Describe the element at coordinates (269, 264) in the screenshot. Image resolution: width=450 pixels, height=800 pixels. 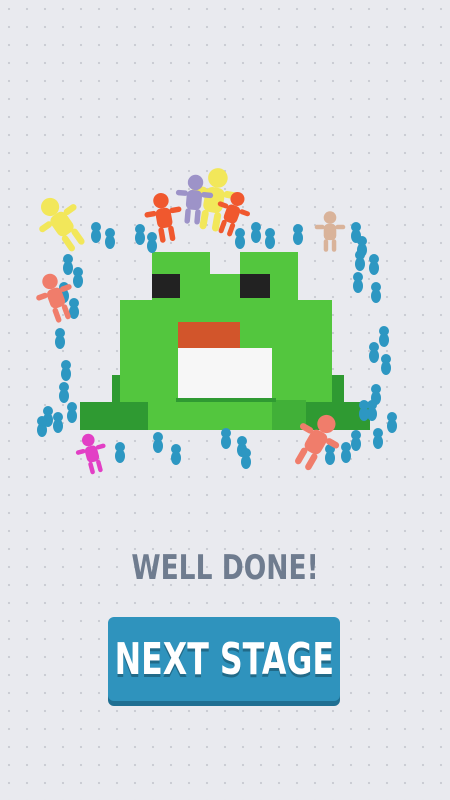
I see `frog-head-right` at that location.